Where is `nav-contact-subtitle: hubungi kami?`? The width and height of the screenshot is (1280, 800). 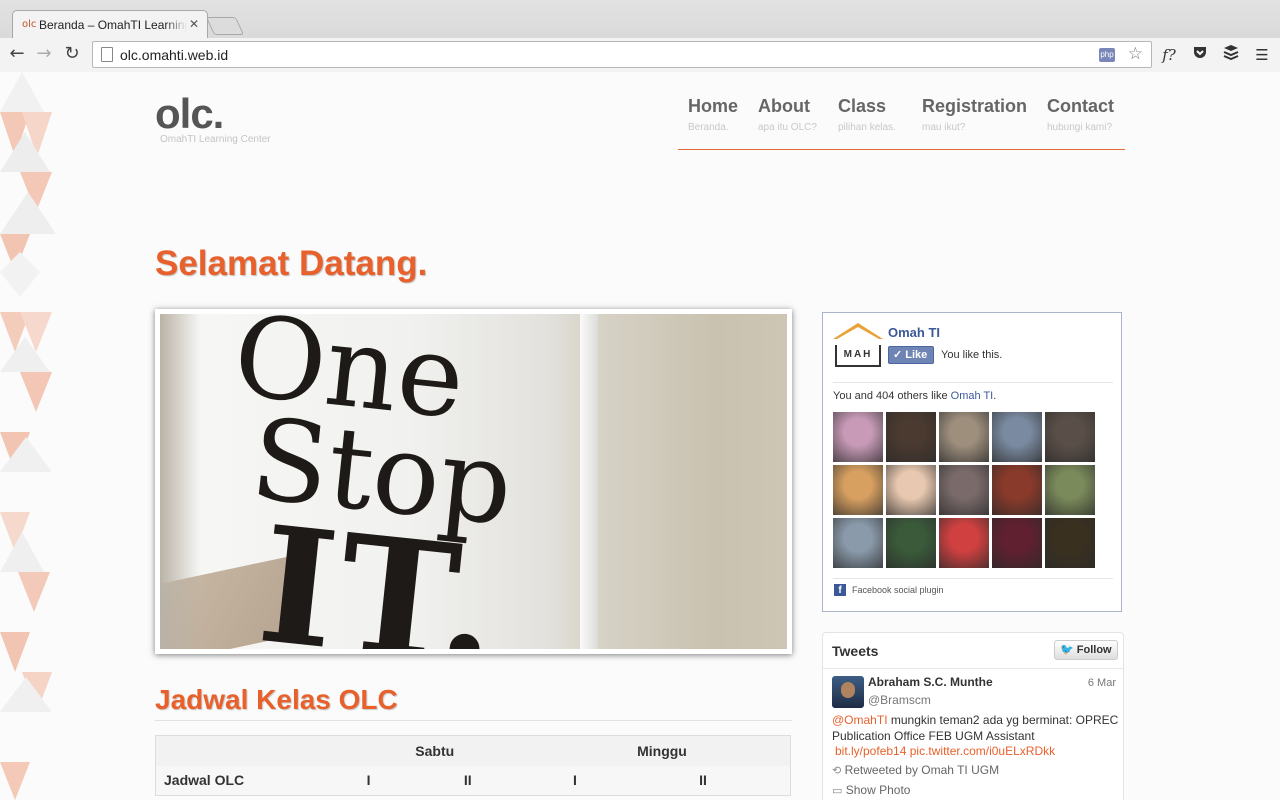
nav-contact-subtitle: hubungi kami? is located at coordinates (1080, 127).